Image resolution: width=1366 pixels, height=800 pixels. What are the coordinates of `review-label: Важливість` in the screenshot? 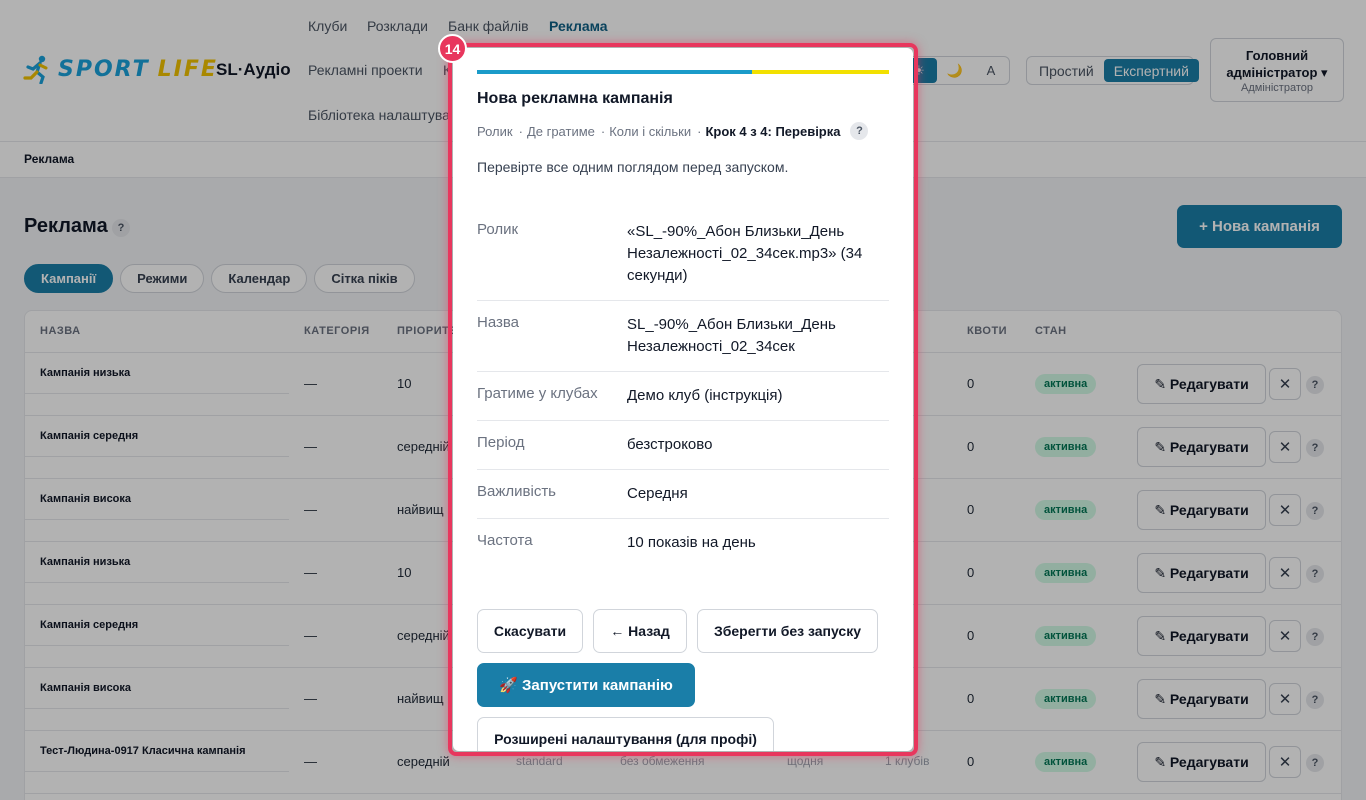 It's located at (516, 491).